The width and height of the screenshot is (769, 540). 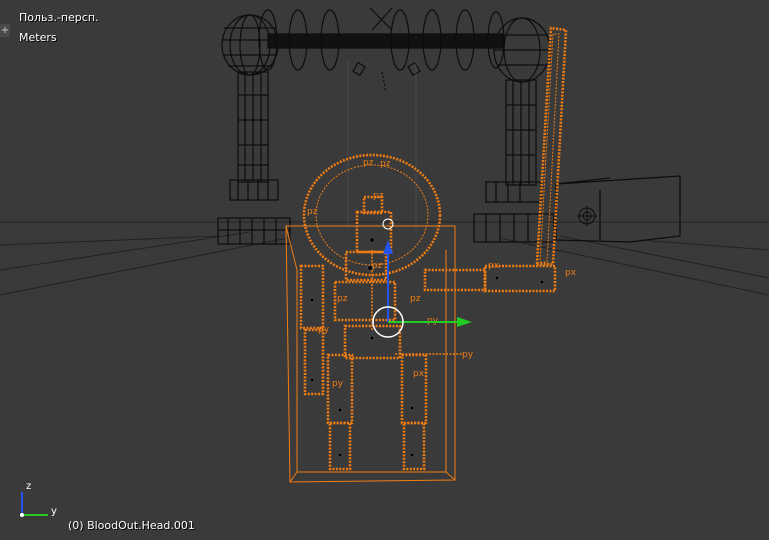 What do you see at coordinates (494, 266) in the screenshot?
I see `bone-label-px-arm: px` at bounding box center [494, 266].